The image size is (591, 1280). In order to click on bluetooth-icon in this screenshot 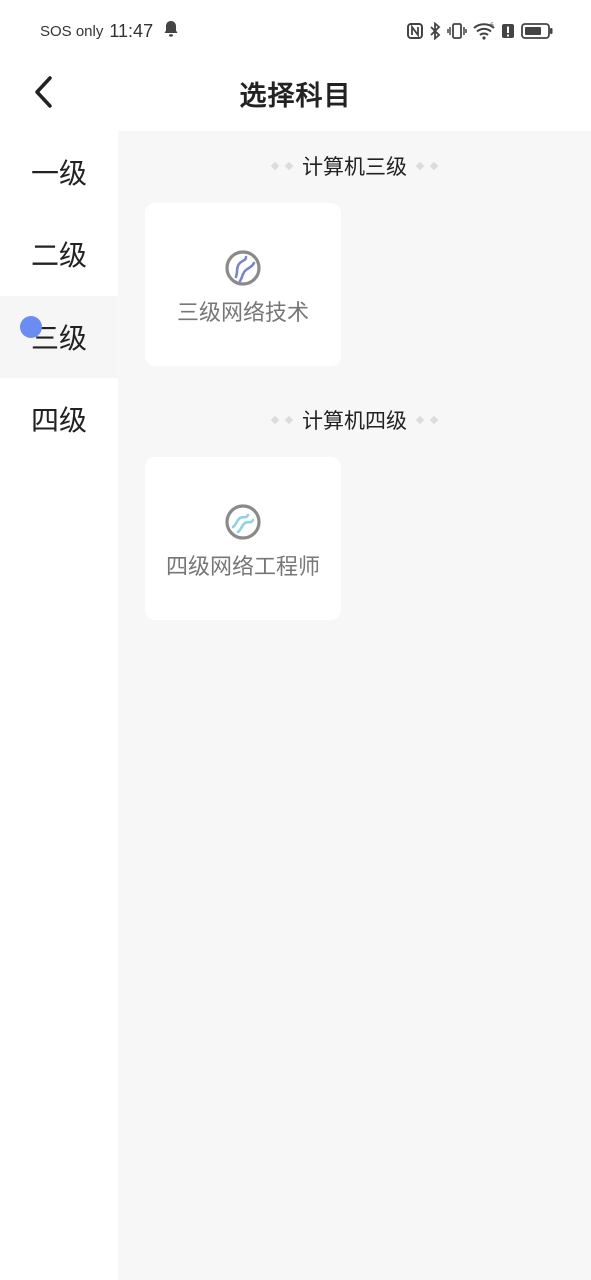, I will do `click(435, 32)`.